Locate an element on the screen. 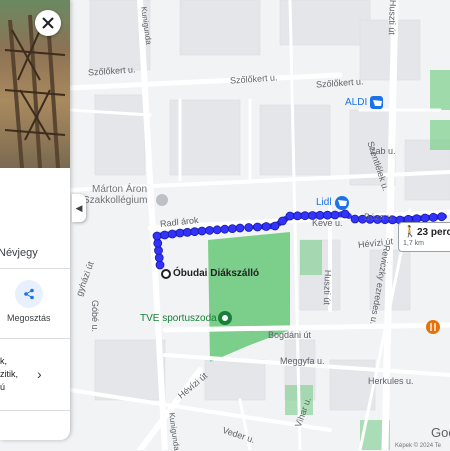  restaurant-pin-icon is located at coordinates (433, 327).